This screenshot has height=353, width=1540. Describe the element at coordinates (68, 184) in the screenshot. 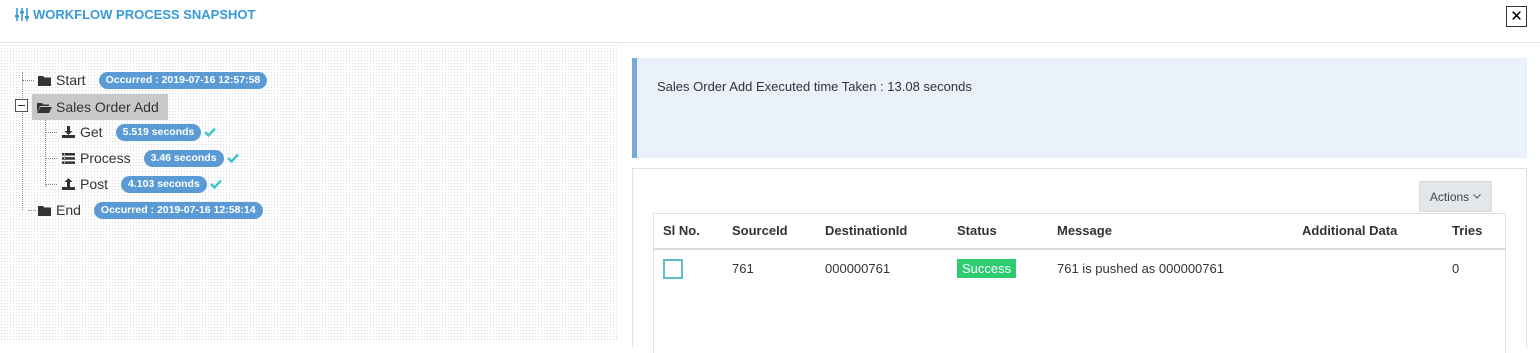

I see `upload-icon` at that location.